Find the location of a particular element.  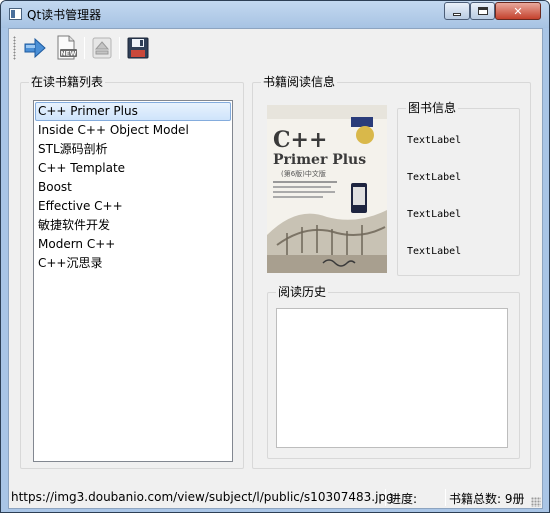

list-item: 敏捷软件开发 is located at coordinates (133, 225).